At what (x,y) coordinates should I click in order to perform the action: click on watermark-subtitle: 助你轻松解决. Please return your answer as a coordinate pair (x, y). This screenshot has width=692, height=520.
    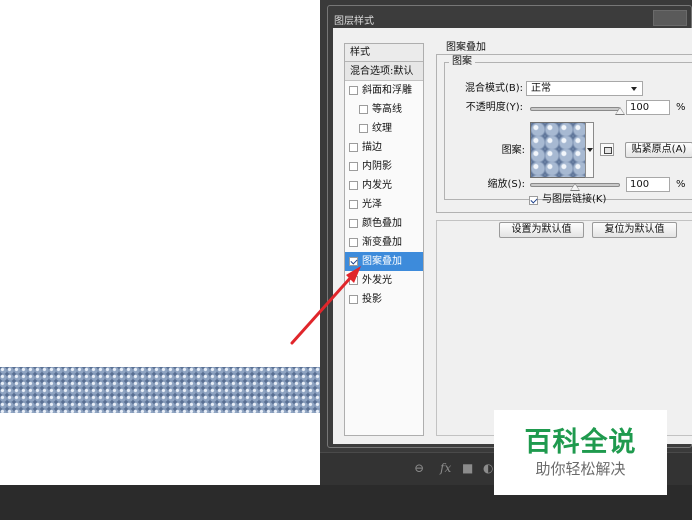
    Looking at the image, I should click on (580, 469).